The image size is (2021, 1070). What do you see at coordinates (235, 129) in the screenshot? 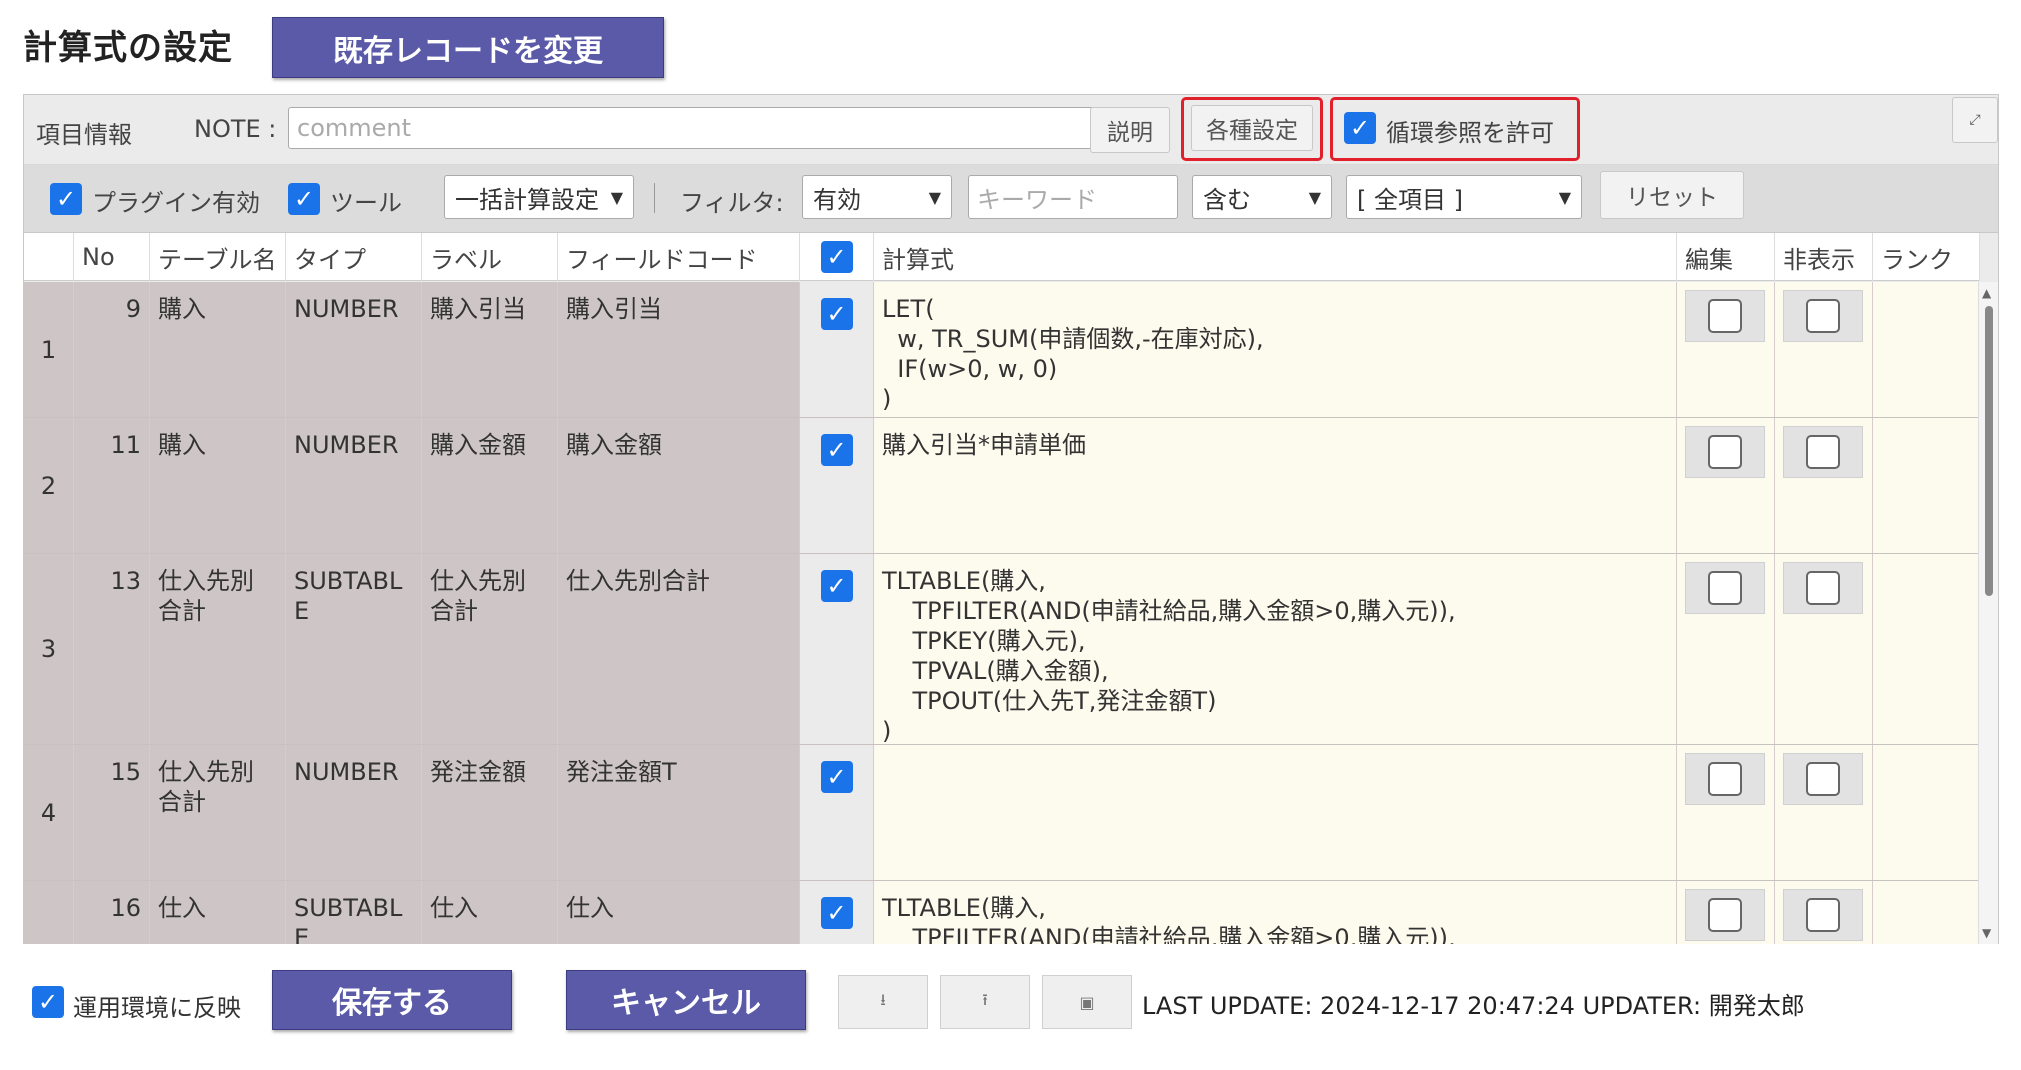
I see `note-label: NOTE :` at bounding box center [235, 129].